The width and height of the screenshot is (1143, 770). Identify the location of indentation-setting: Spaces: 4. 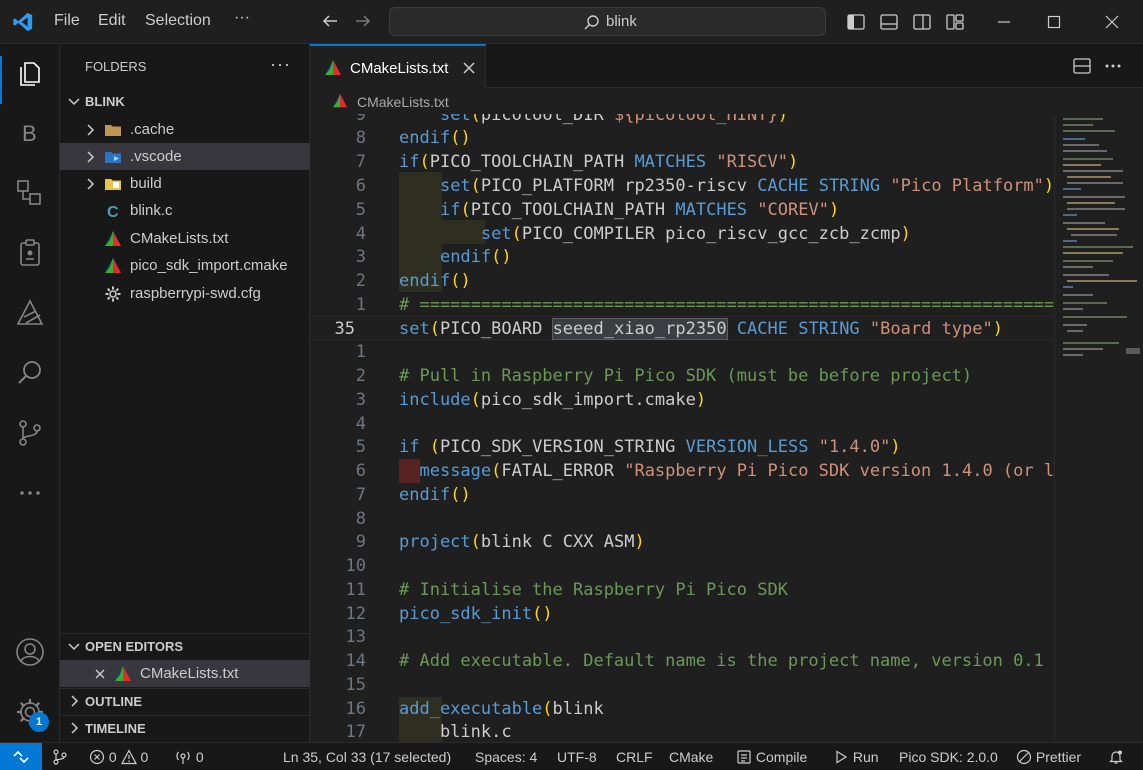
(506, 757).